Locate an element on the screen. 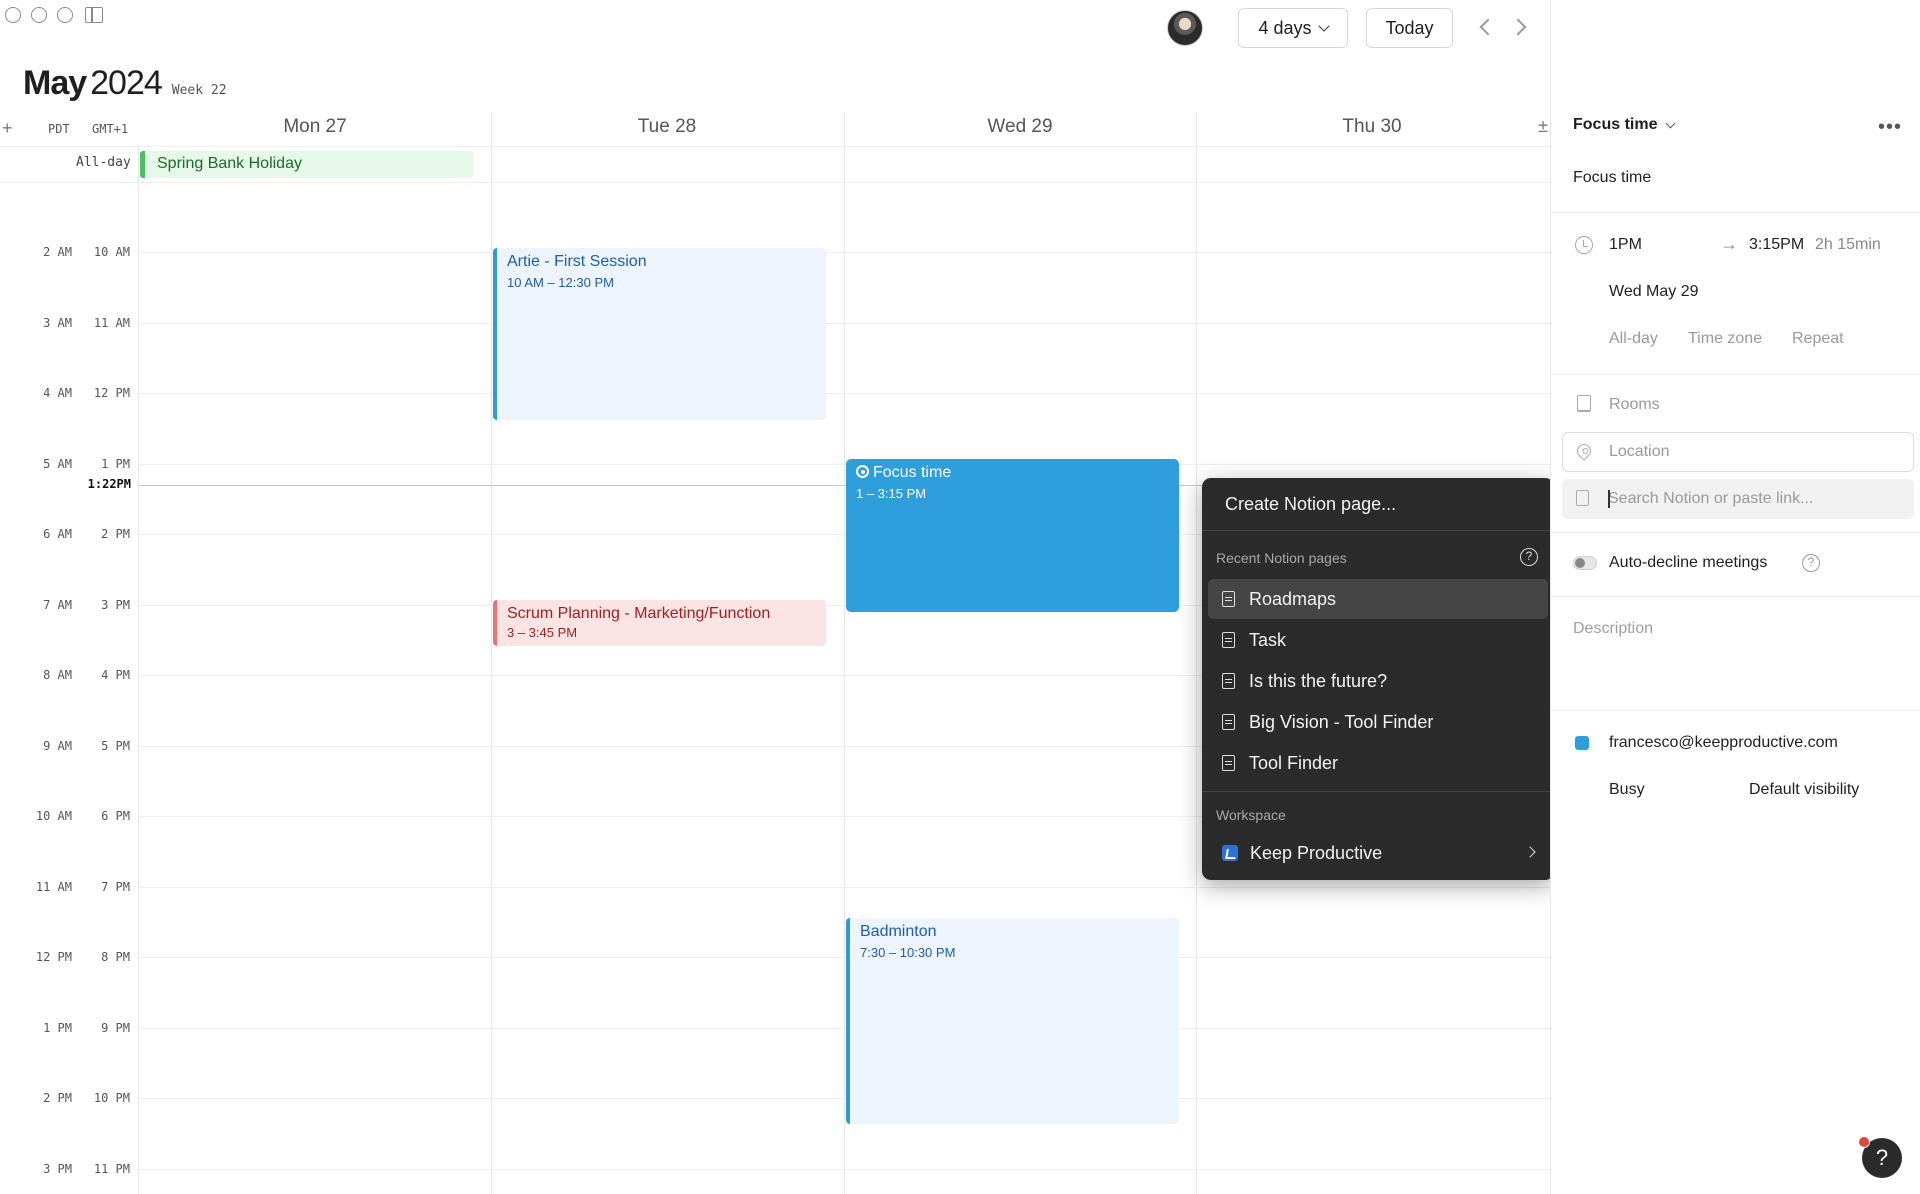  description-field: Description is located at coordinates (1613, 629).